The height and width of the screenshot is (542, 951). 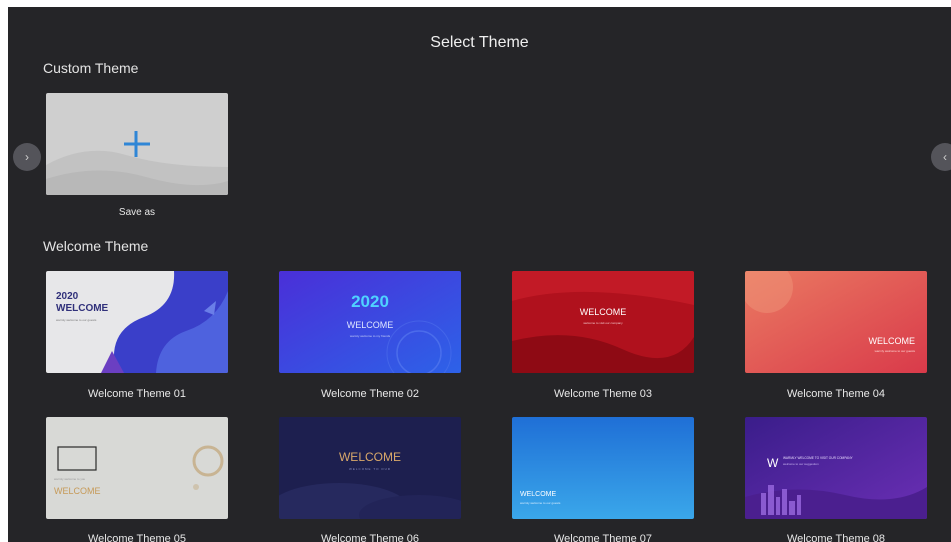 I want to click on theme-06-headline: WELCOME, so click(x=370, y=457).